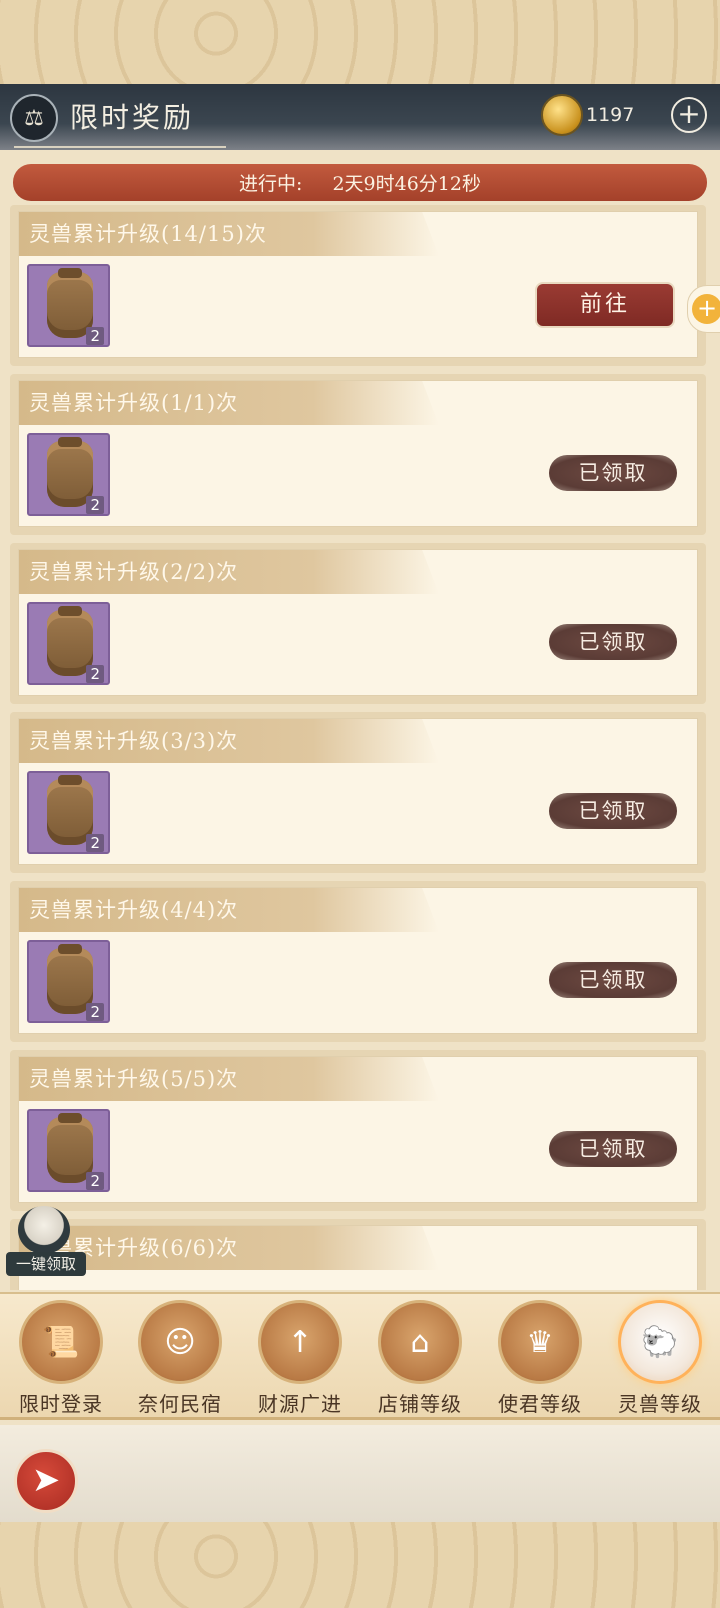  I want to click on currency-count: 1197, so click(610, 115).